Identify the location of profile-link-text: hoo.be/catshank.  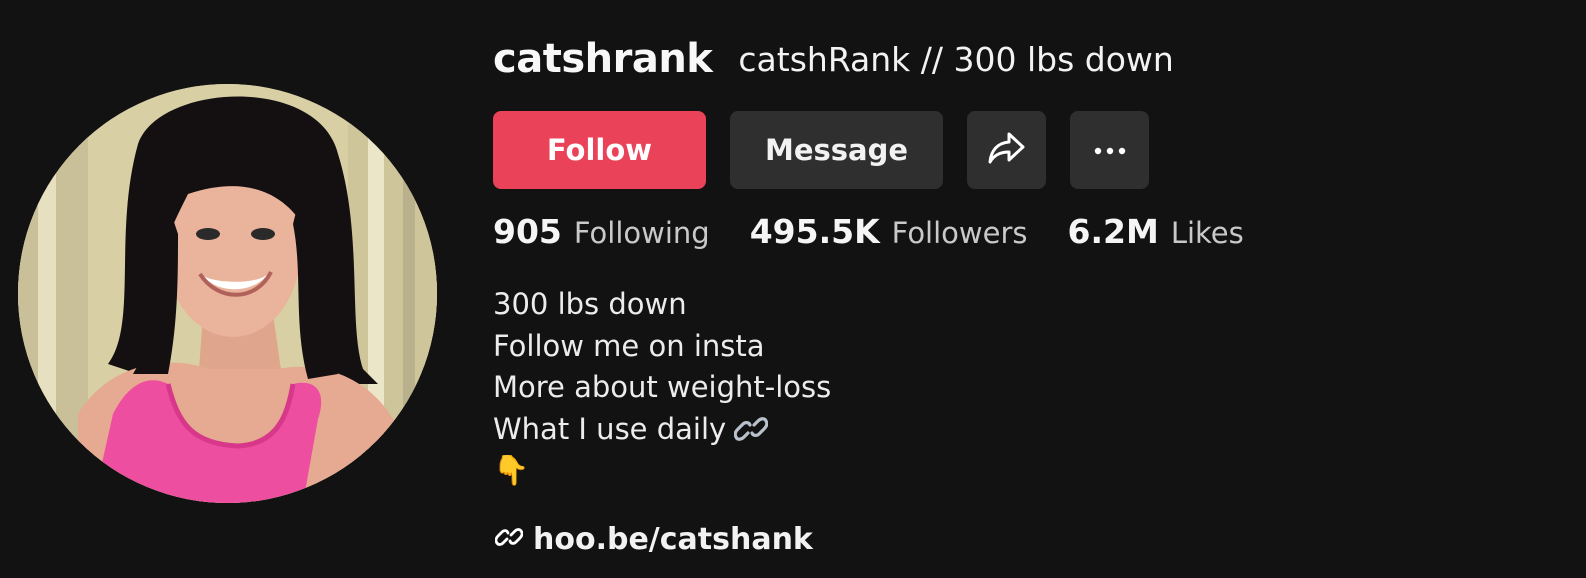
(673, 539).